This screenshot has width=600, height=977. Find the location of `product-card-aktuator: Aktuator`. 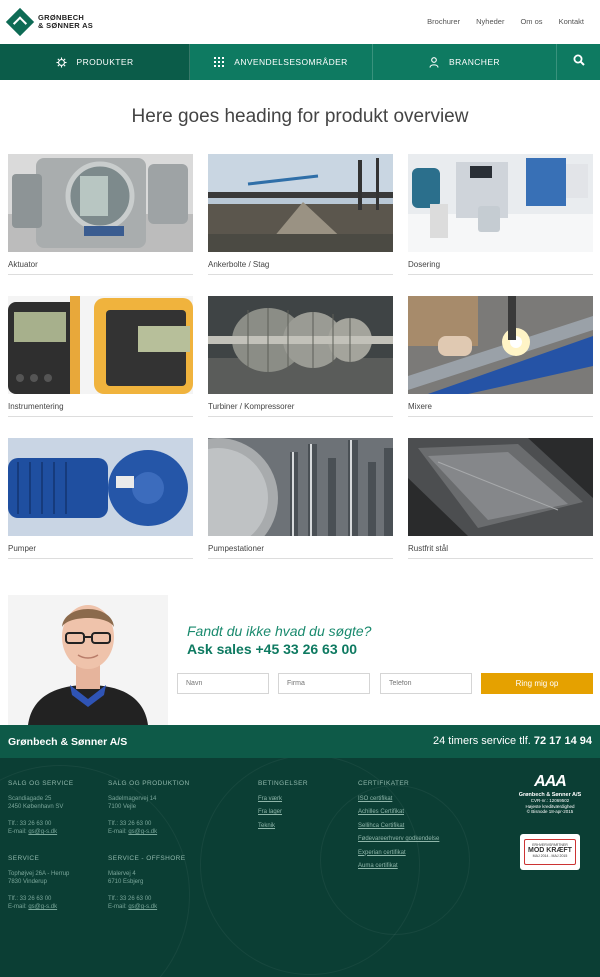

product-card-aktuator: Aktuator is located at coordinates (100, 214).